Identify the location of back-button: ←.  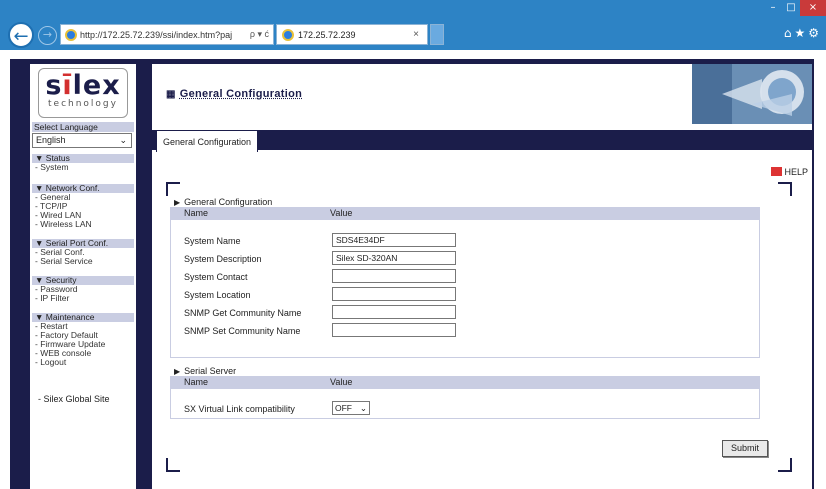
(21, 35).